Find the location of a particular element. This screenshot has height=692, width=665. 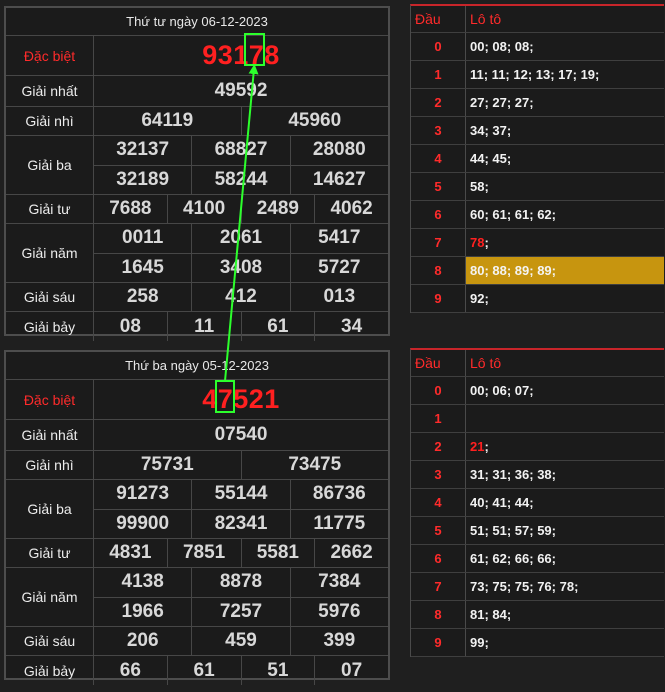

prize-number: 91273 is located at coordinates (143, 494).